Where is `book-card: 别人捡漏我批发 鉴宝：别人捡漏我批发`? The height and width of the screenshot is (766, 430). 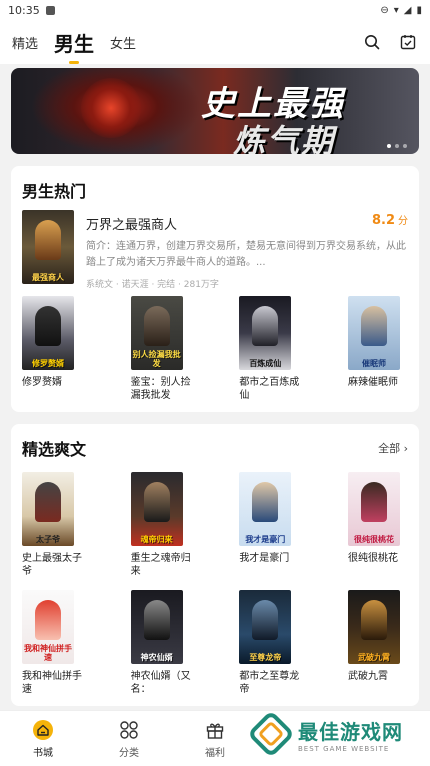 book-card: 别人捡漏我批发 鉴宝：别人捡漏我批发 is located at coordinates (160, 349).